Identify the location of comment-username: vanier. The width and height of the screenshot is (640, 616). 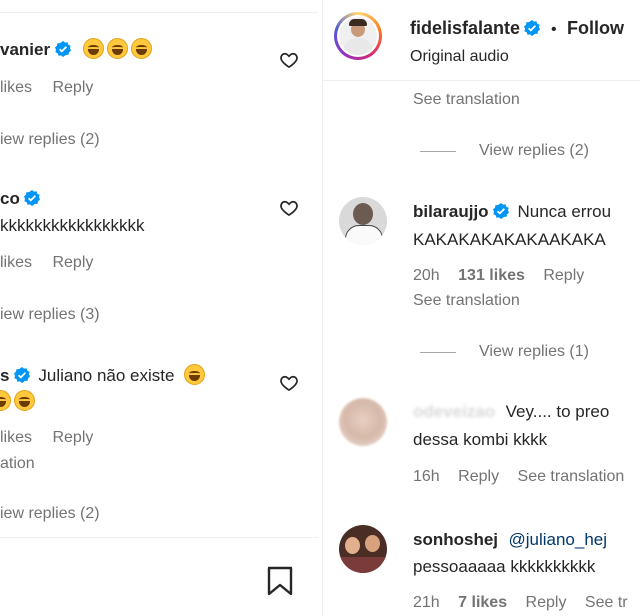
(25, 49).